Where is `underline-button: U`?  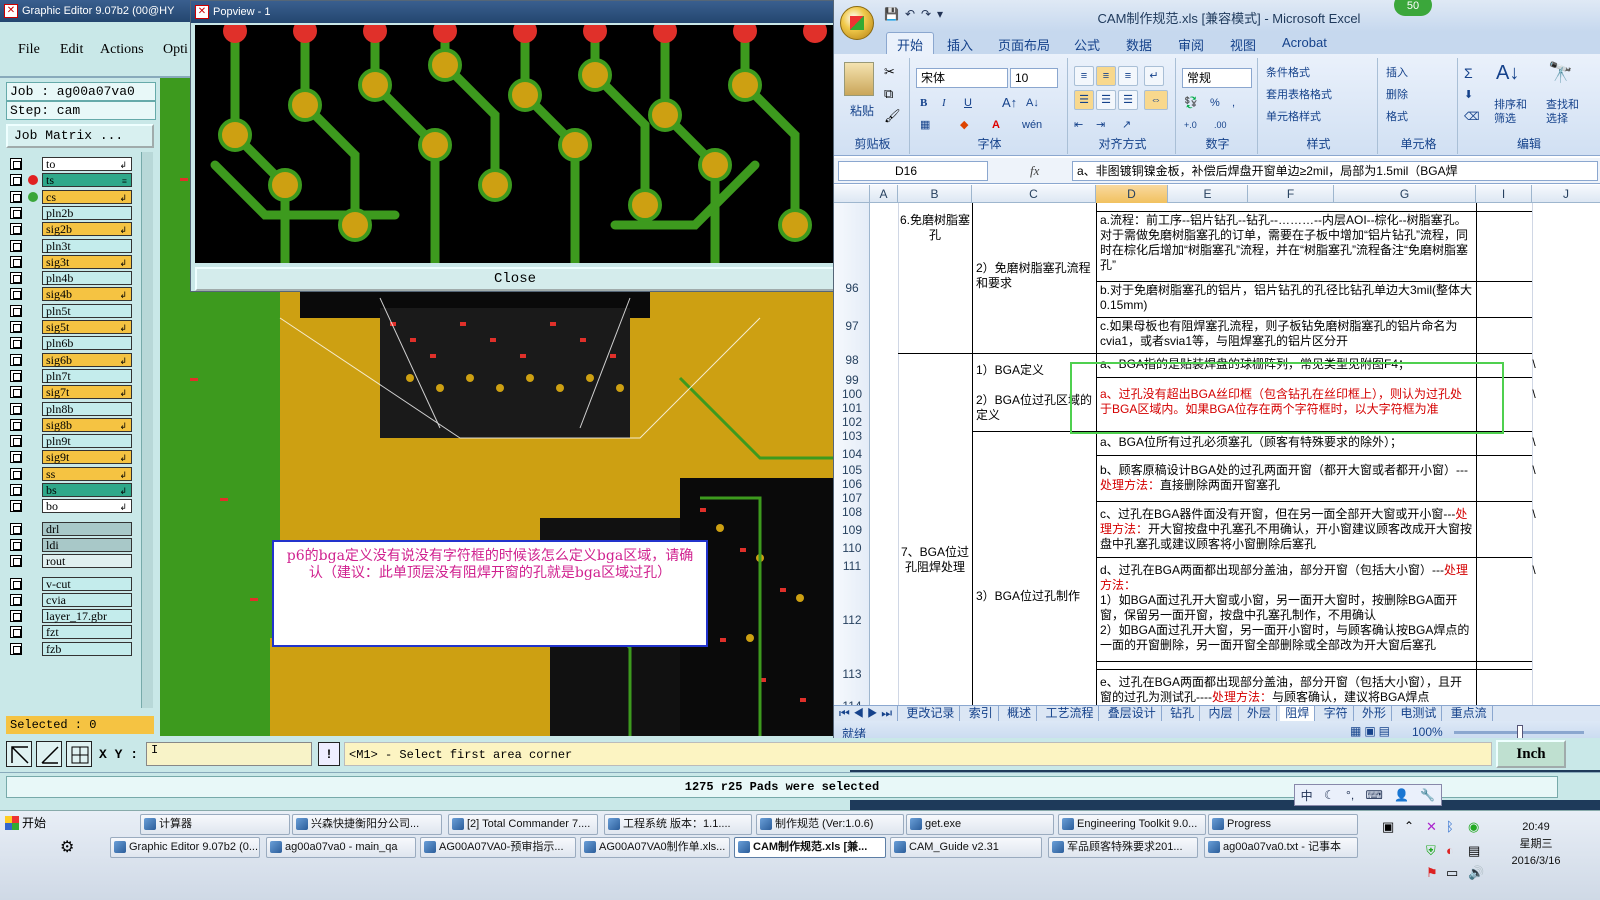
underline-button: U is located at coordinates (972, 104).